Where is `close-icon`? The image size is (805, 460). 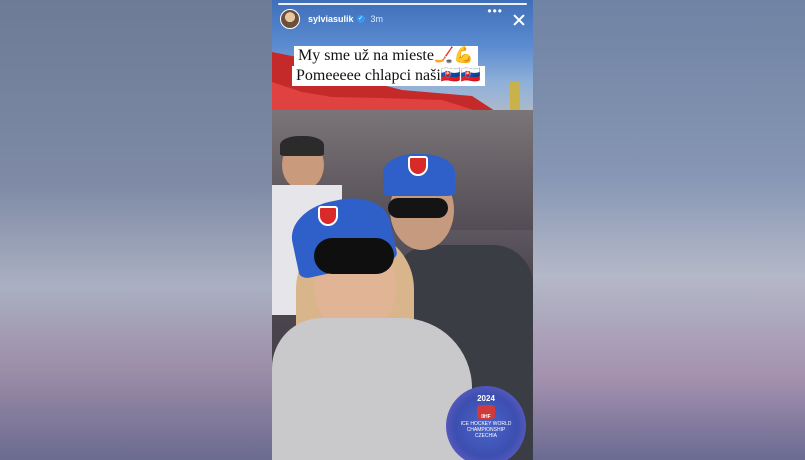
close-icon is located at coordinates (519, 20).